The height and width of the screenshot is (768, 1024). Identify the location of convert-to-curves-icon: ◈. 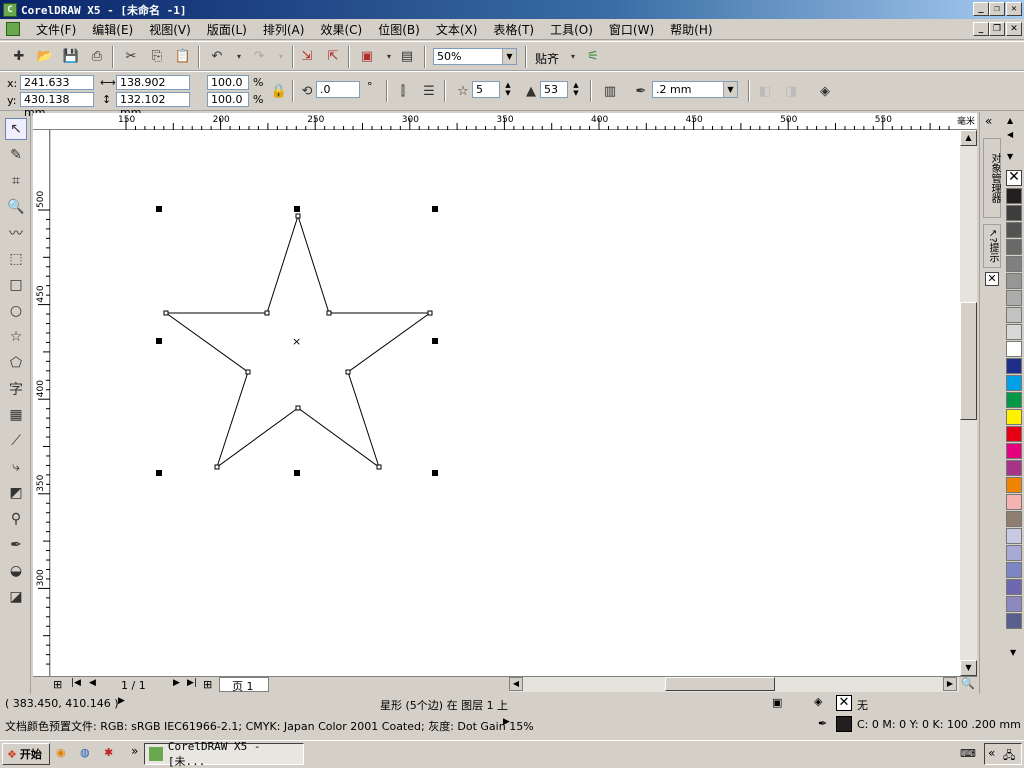
(825, 91).